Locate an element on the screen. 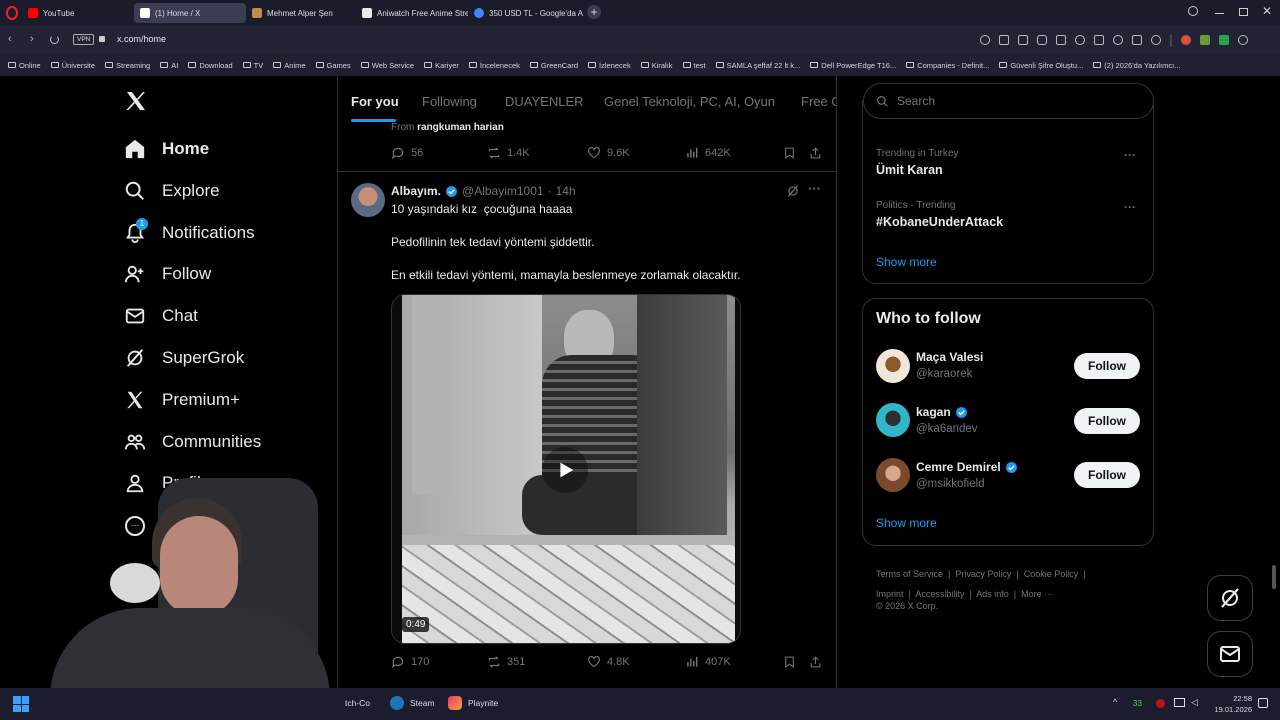 The image size is (1280, 720). notification-center-icon is located at coordinates (1263, 703).